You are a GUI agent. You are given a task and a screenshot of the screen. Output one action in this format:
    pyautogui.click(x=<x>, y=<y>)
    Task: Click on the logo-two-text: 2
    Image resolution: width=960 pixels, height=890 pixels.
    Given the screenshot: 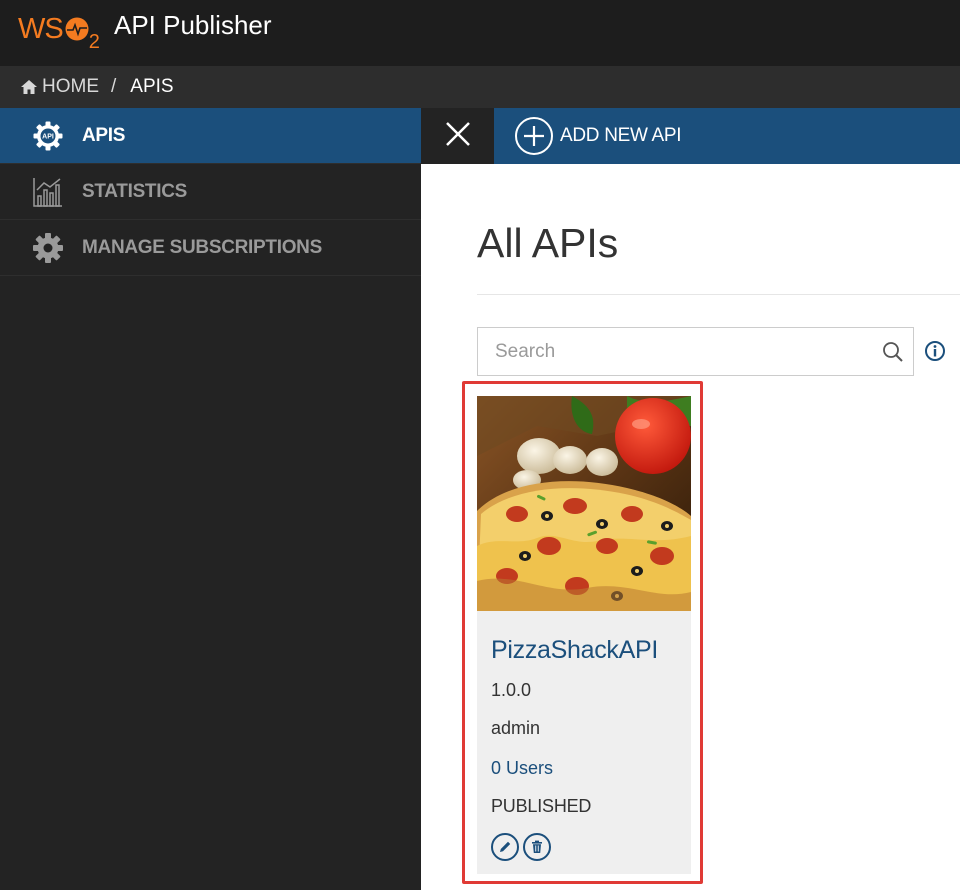 What is the action you would take?
    pyautogui.click(x=94, y=42)
    